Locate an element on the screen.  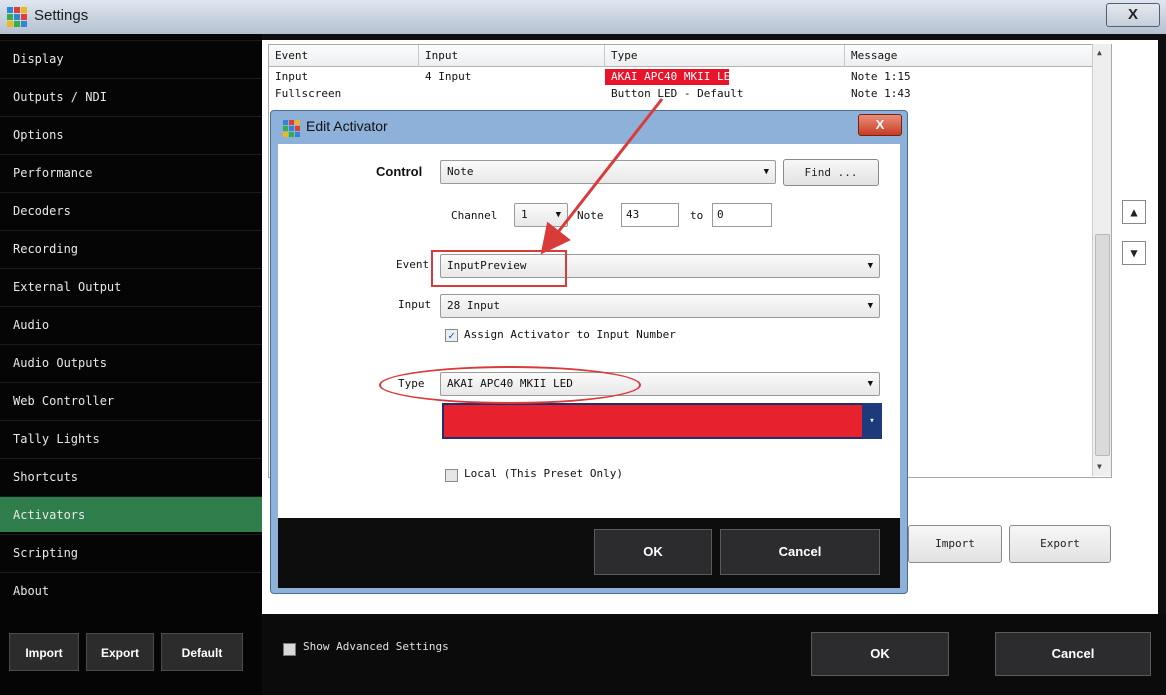
local-preset-checkbox is located at coordinates (451, 475).